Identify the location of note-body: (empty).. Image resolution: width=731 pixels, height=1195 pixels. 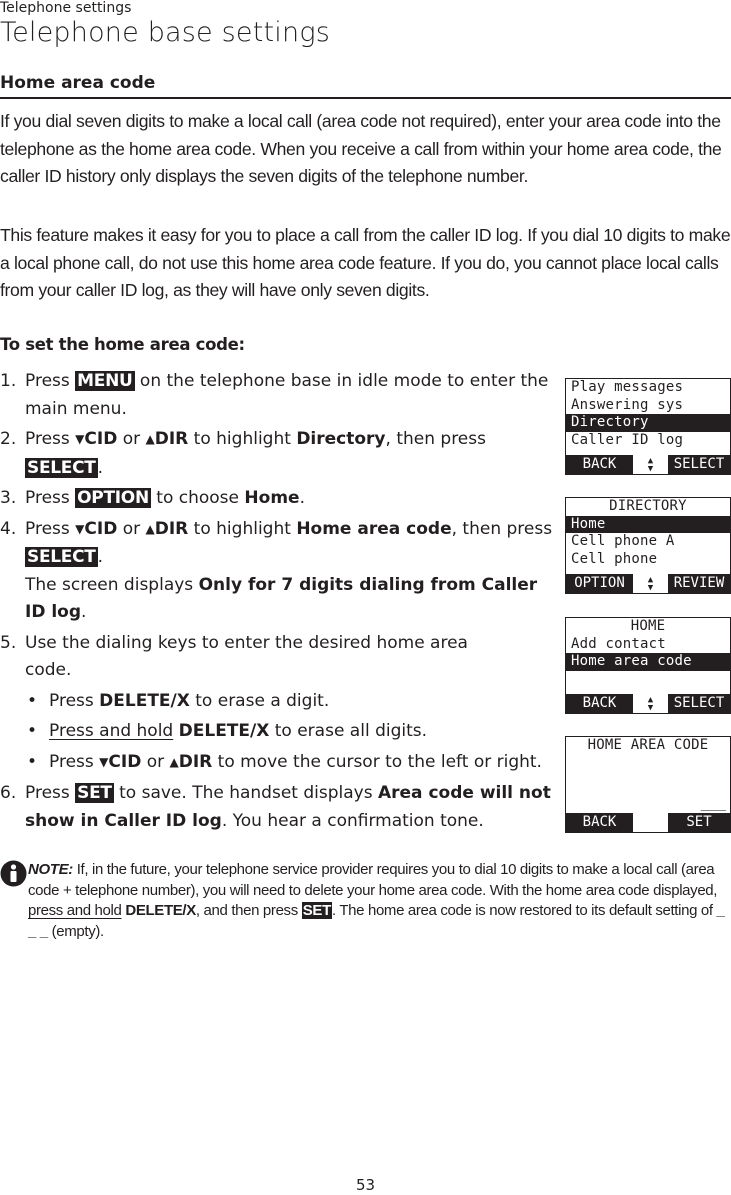
(76, 931).